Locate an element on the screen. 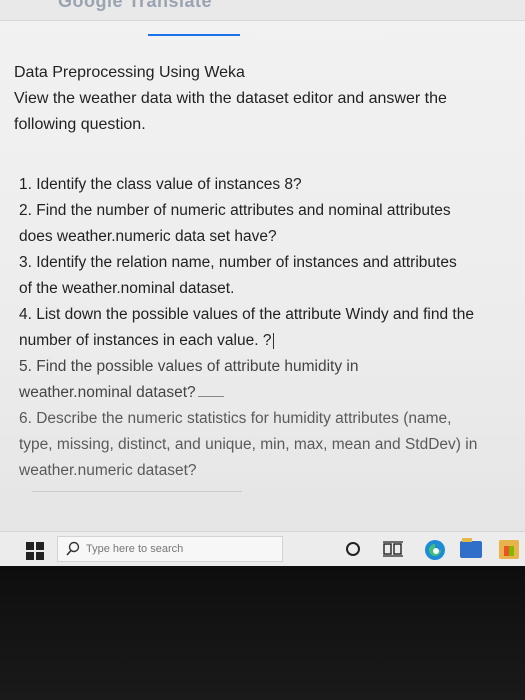  task-view-icon is located at coordinates (393, 549).